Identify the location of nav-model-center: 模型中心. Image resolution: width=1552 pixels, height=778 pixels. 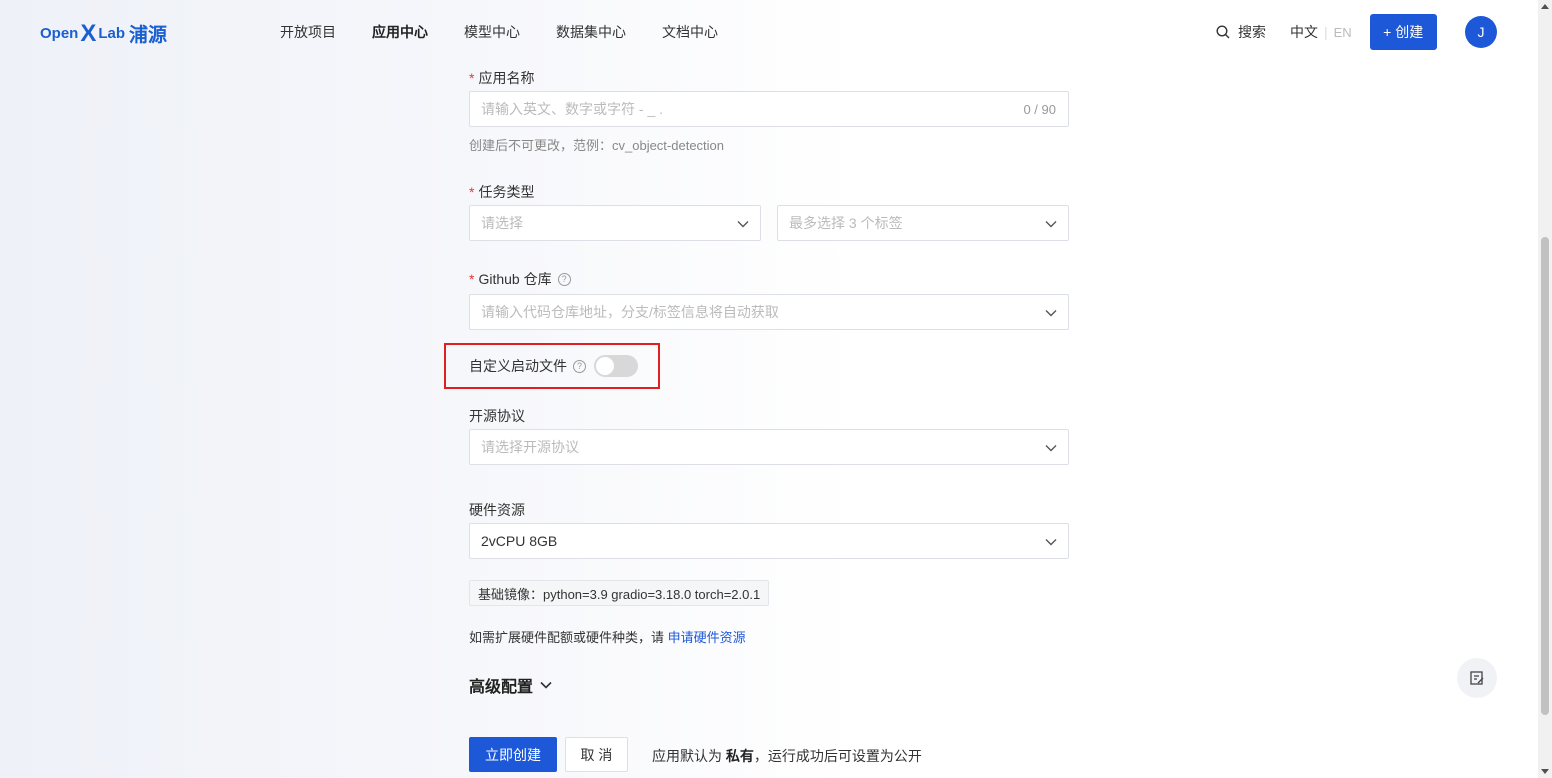
(492, 32).